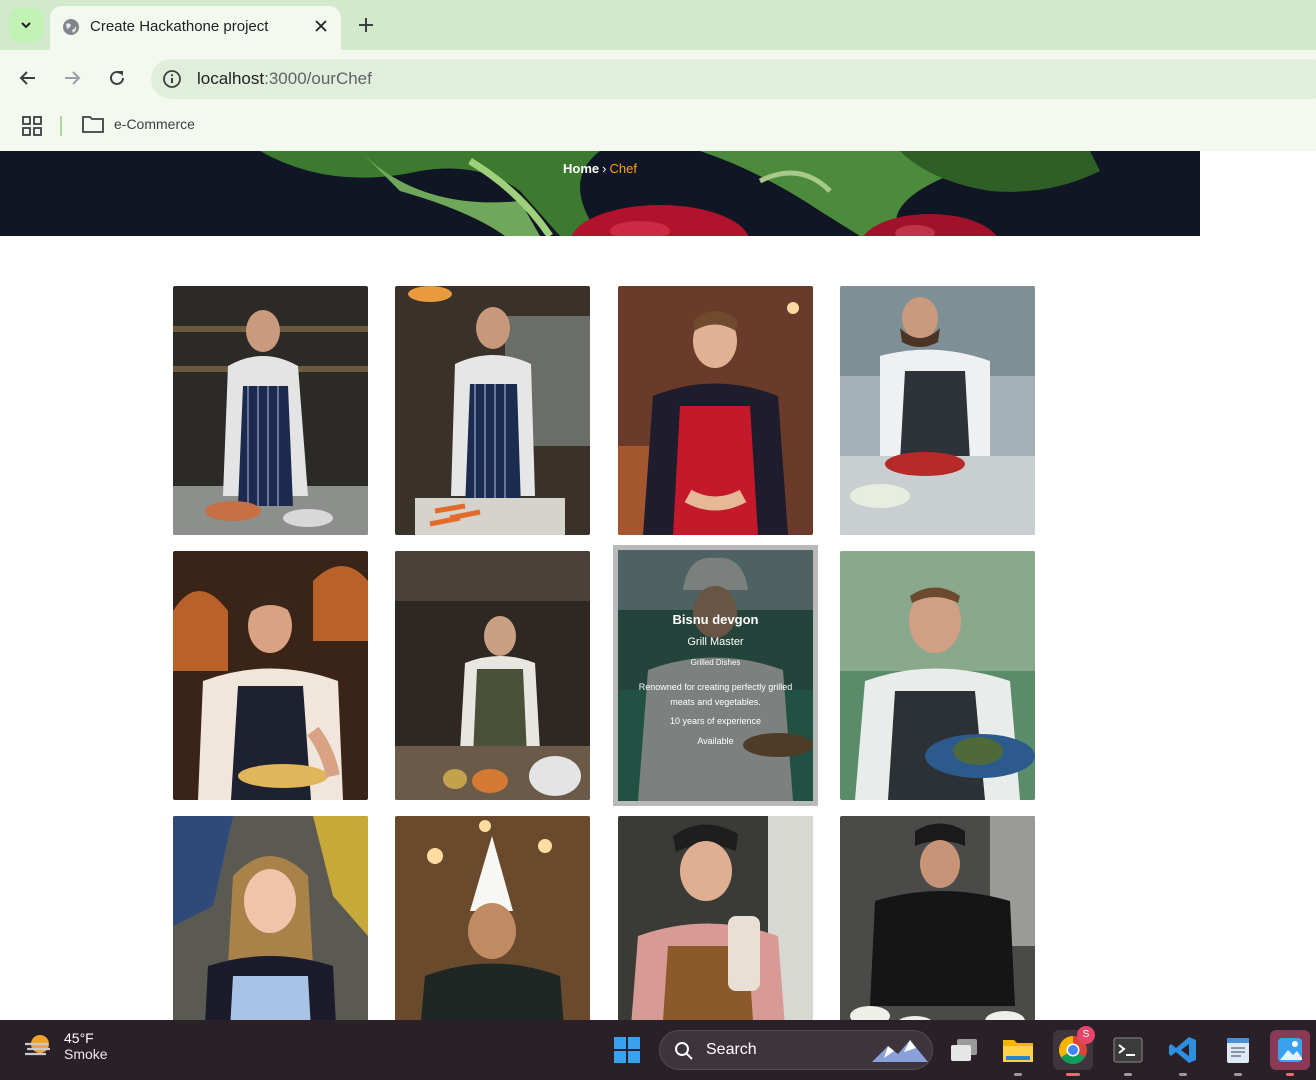 The image size is (1316, 1080). What do you see at coordinates (71, 27) in the screenshot?
I see `globe-icon` at bounding box center [71, 27].